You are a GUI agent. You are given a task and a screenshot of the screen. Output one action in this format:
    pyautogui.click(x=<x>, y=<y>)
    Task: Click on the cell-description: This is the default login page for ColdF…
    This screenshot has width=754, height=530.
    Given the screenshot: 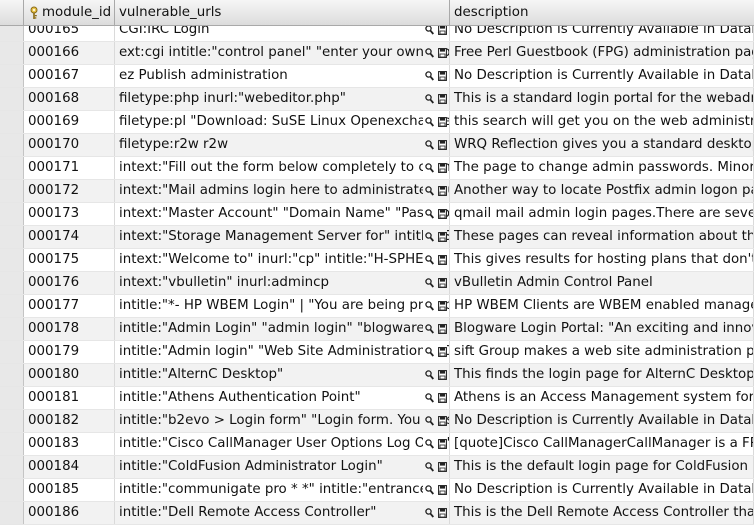 What is the action you would take?
    pyautogui.click(x=602, y=467)
    